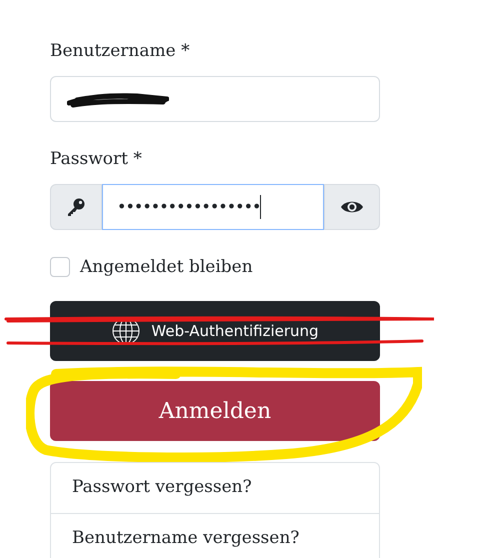 The width and height of the screenshot is (495, 558). What do you see at coordinates (215, 99) in the screenshot?
I see `username-field` at bounding box center [215, 99].